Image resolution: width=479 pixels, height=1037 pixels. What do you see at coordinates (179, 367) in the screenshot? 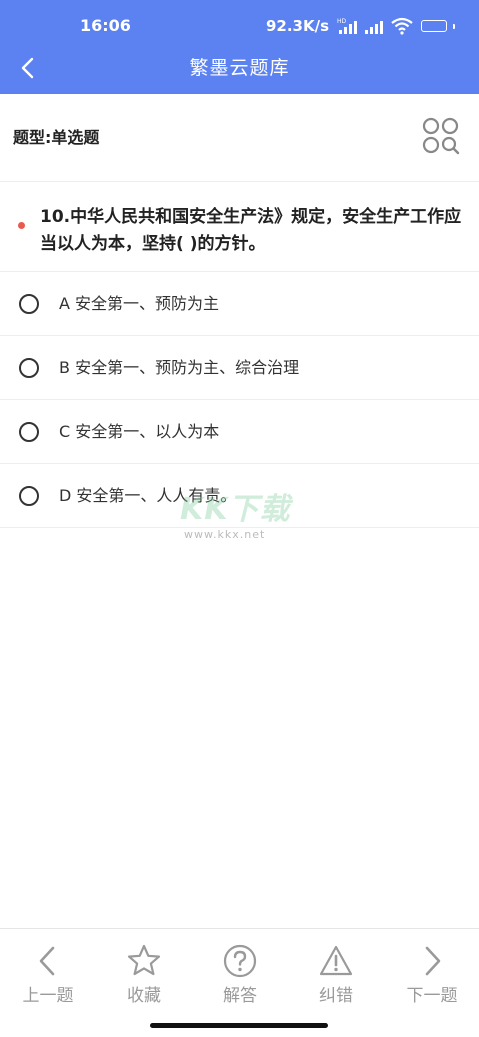
I see `option-label: B 安全第一、预防为主、综合治理` at bounding box center [179, 367].